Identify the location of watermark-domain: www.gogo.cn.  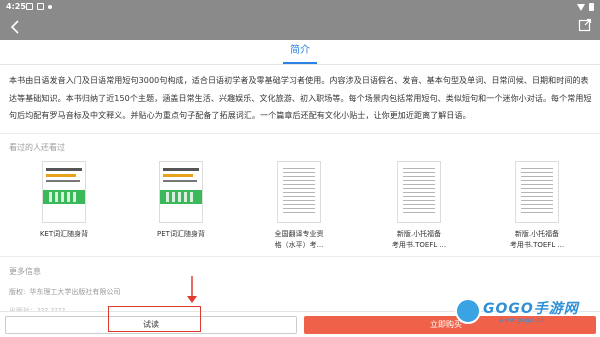
(522, 320).